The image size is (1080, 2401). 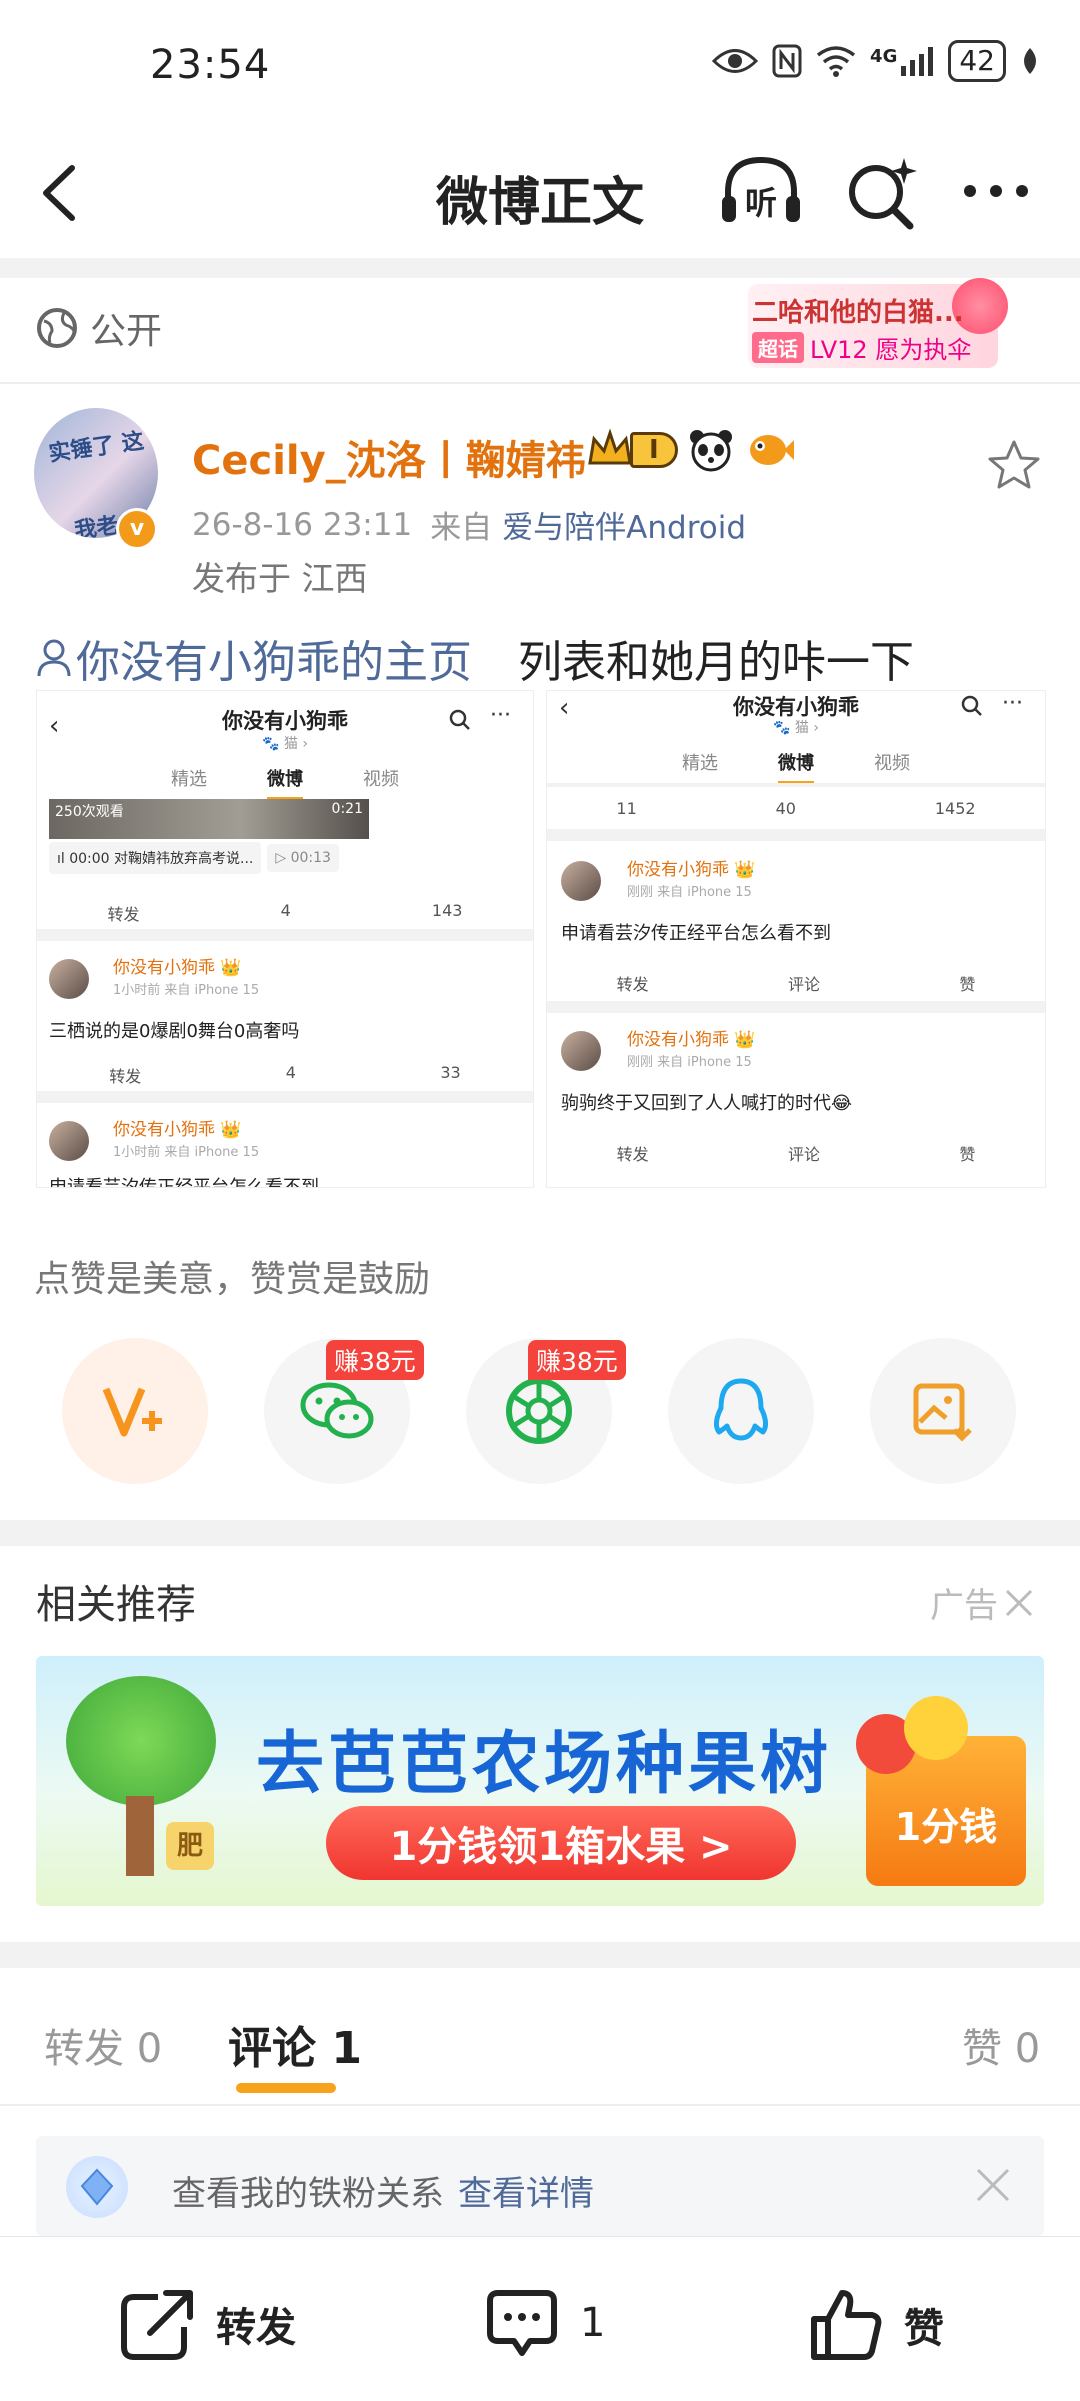 I want to click on repost-count: 11, so click(x=626, y=808).